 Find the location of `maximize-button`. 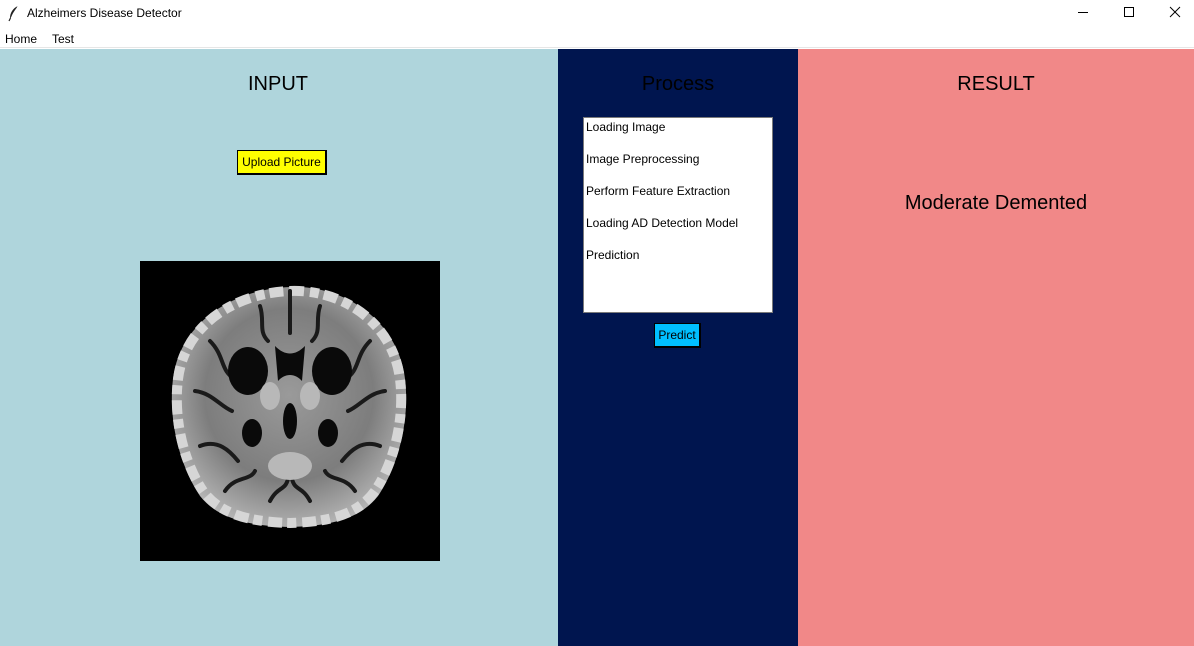

maximize-button is located at coordinates (1129, 14).